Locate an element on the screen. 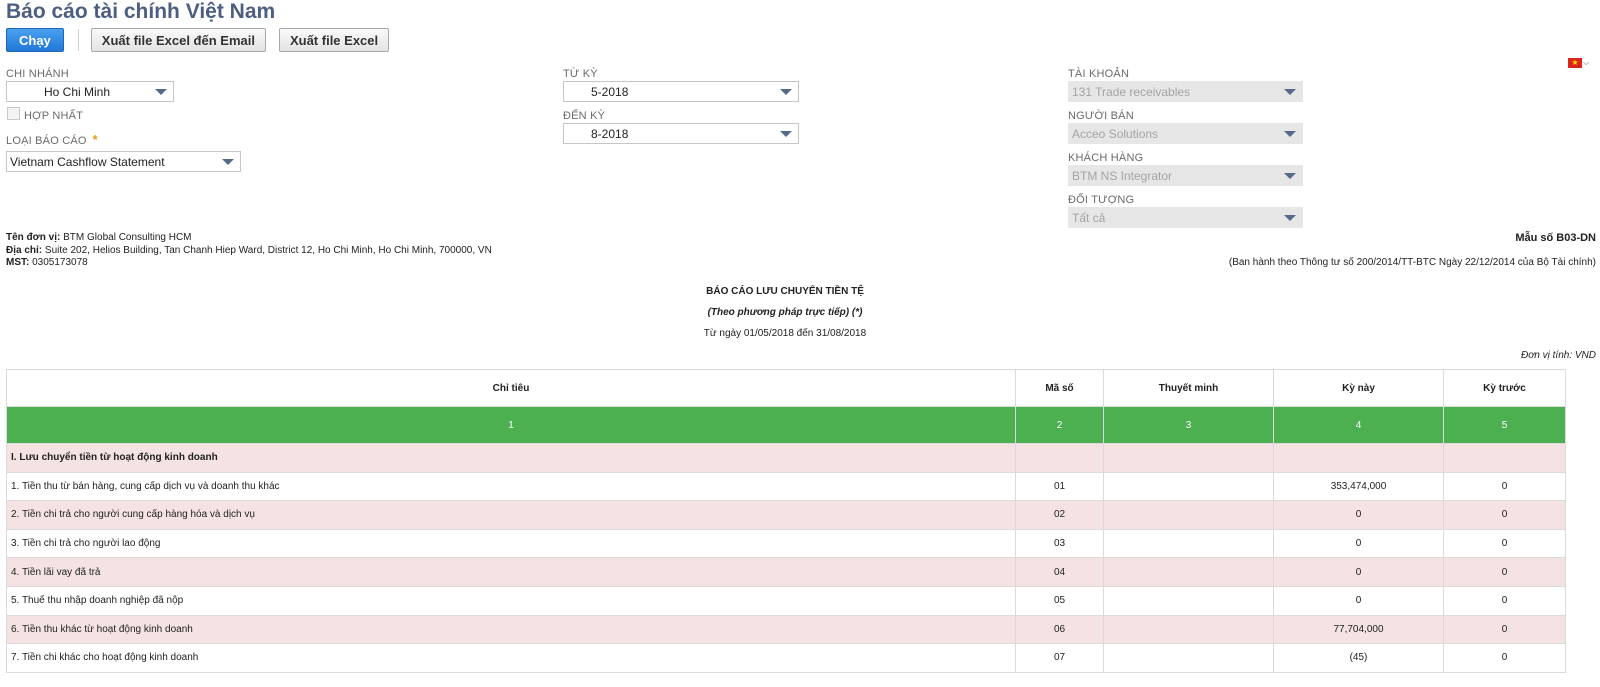 The image size is (1600, 687). consolidated-label: HỢP NHẤT is located at coordinates (54, 116).